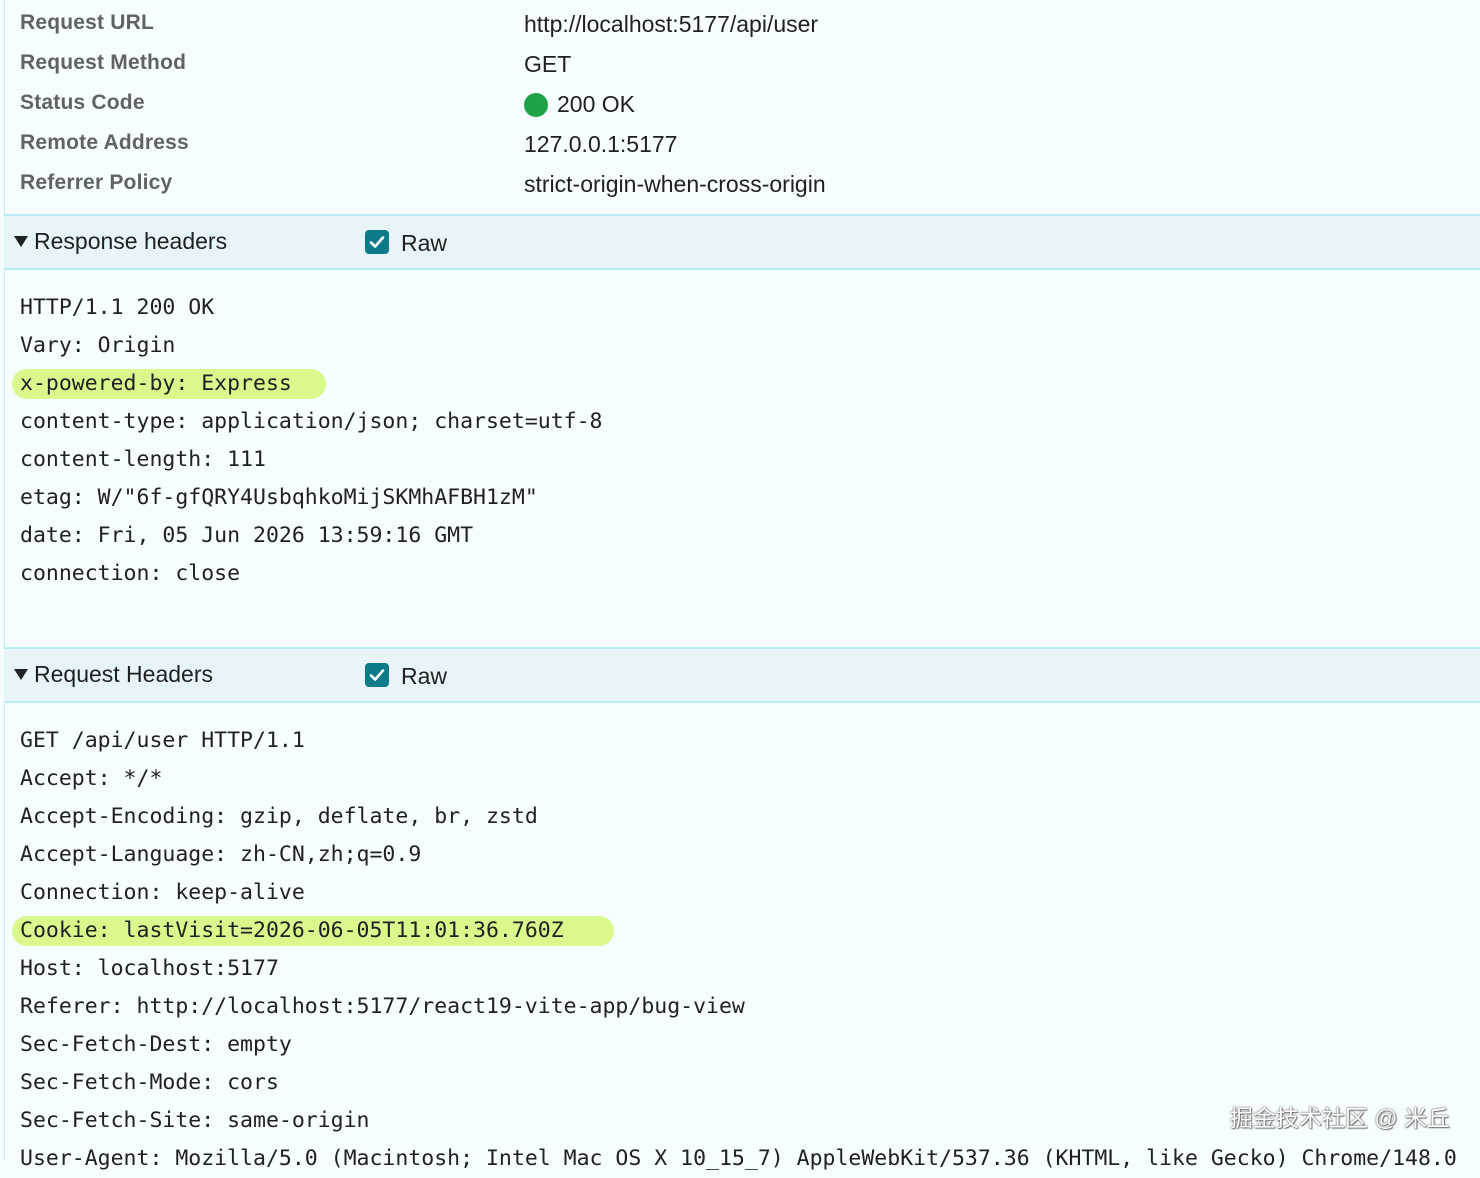  I want to click on raw-header-line: Accept: */*, so click(91, 778).